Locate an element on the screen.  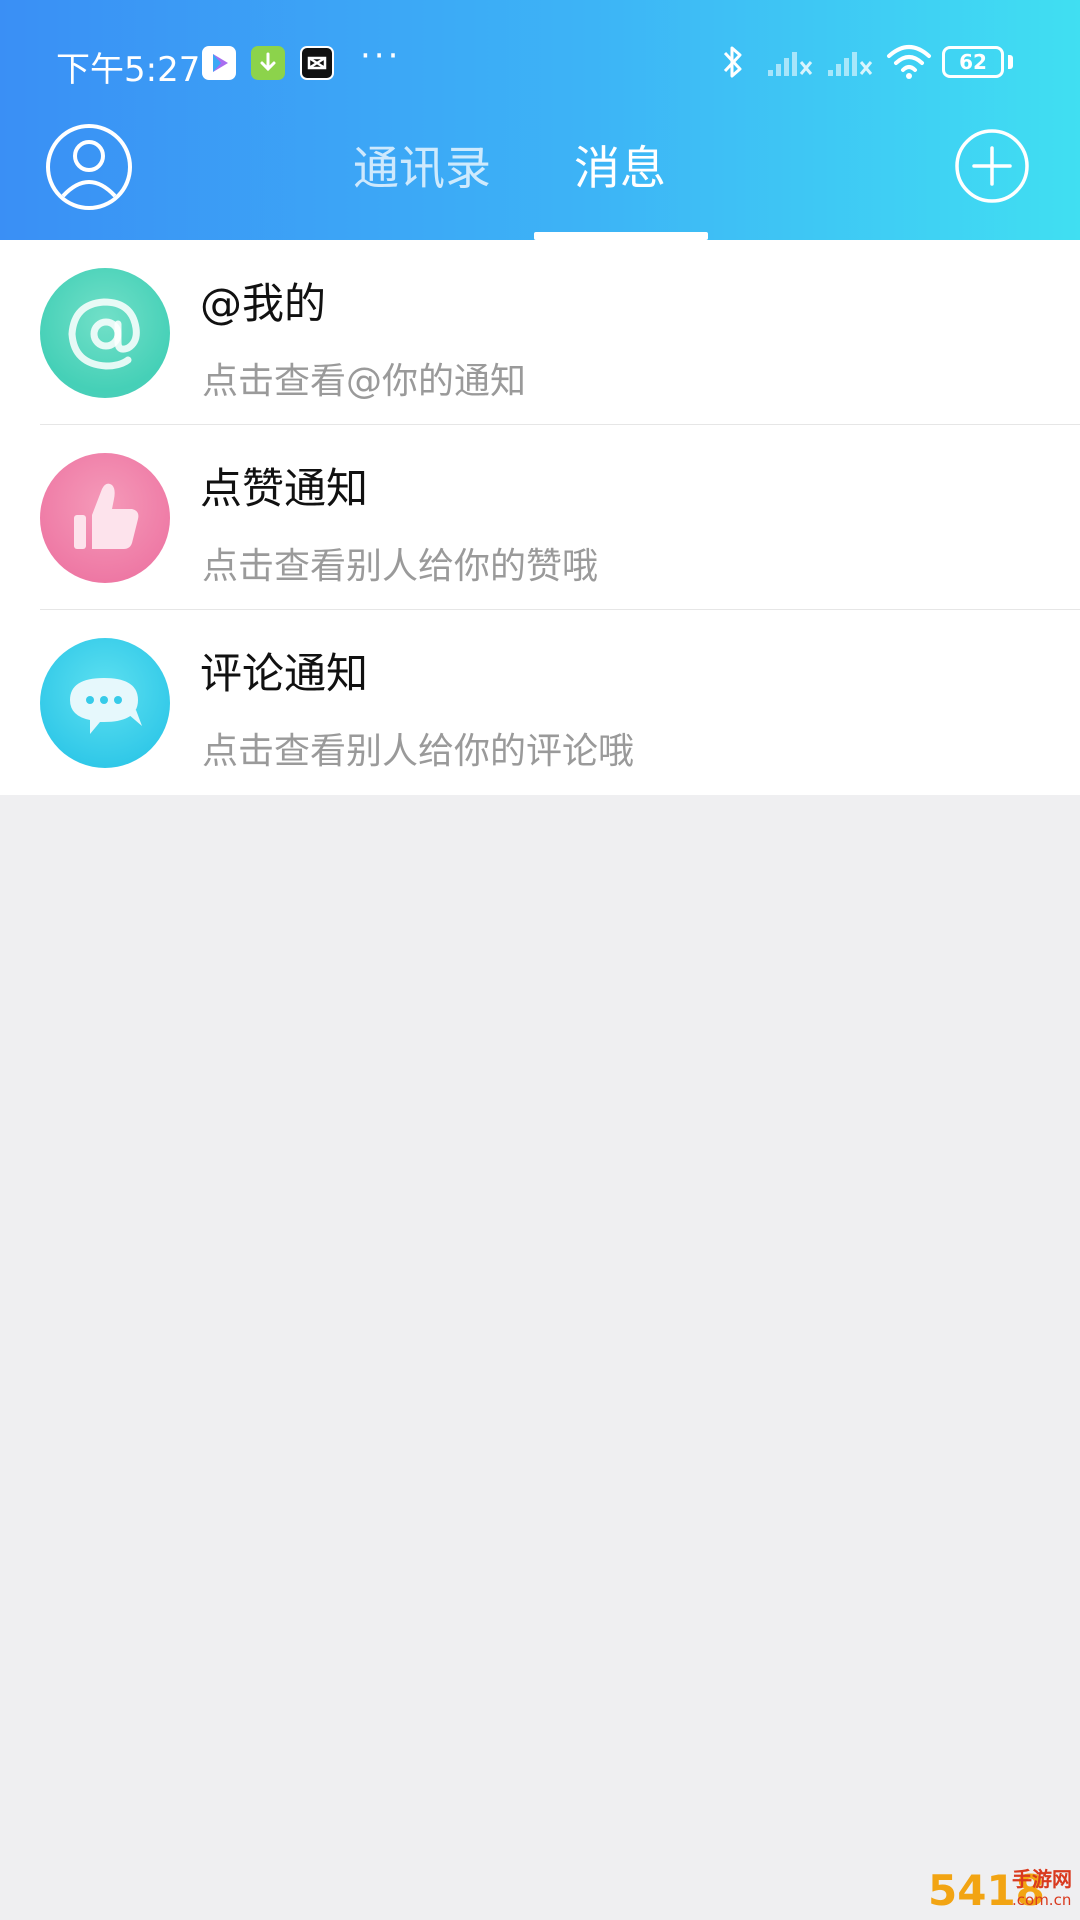
wifi-icon is located at coordinates (909, 62).